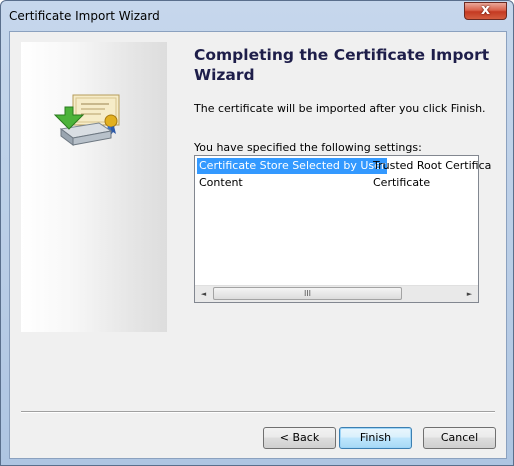  I want to click on back-button: < Back, so click(299, 438).